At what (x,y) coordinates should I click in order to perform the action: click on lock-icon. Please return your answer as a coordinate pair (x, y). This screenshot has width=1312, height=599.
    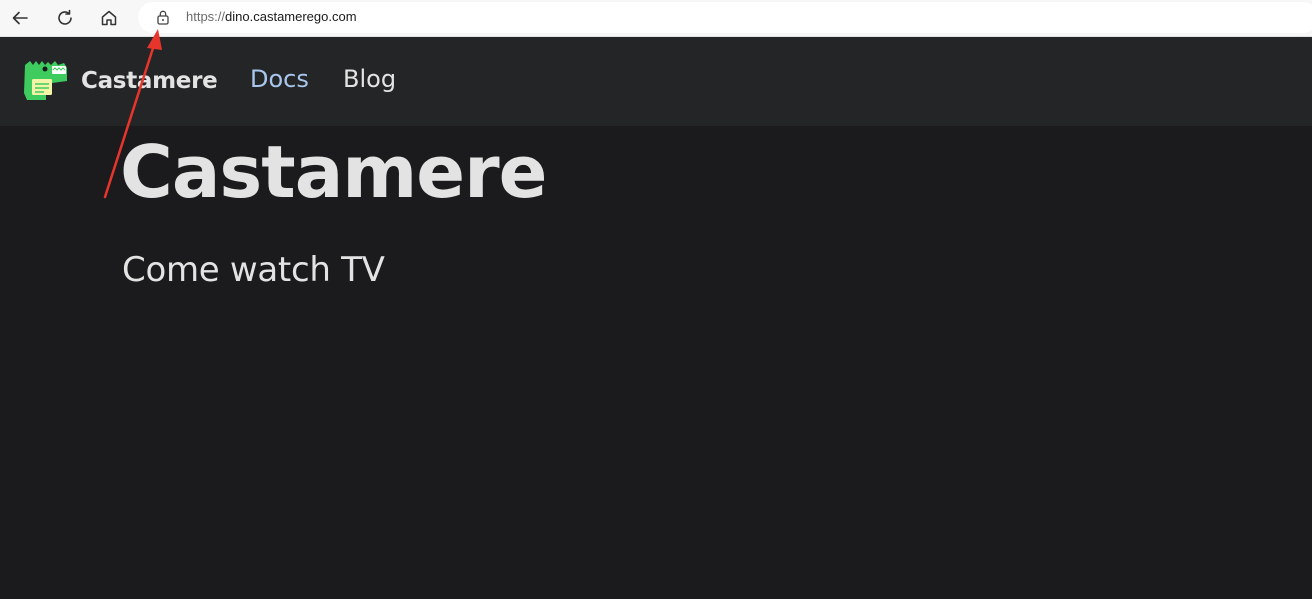
    Looking at the image, I should click on (163, 17).